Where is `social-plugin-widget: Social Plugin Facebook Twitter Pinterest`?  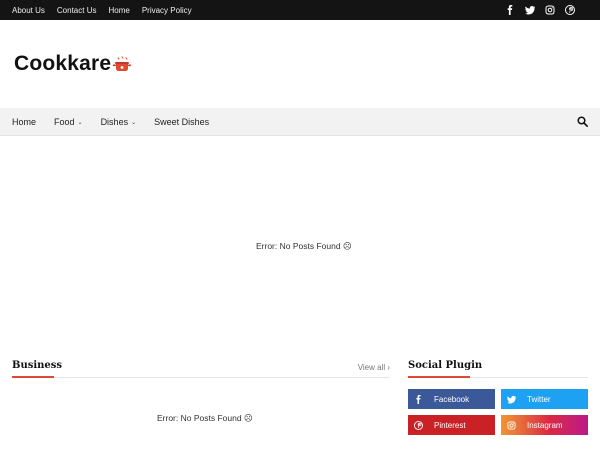
social-plugin-widget: Social Plugin Facebook Twitter Pinterest is located at coordinates (498, 396).